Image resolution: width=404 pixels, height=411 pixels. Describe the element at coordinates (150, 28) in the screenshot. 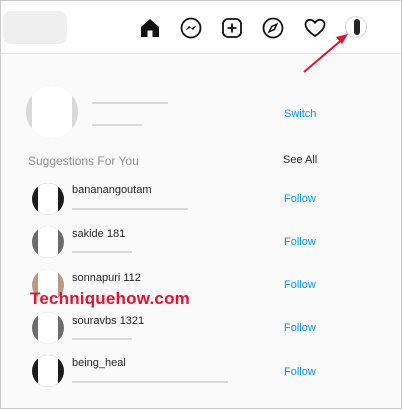

I see `home-icon` at that location.